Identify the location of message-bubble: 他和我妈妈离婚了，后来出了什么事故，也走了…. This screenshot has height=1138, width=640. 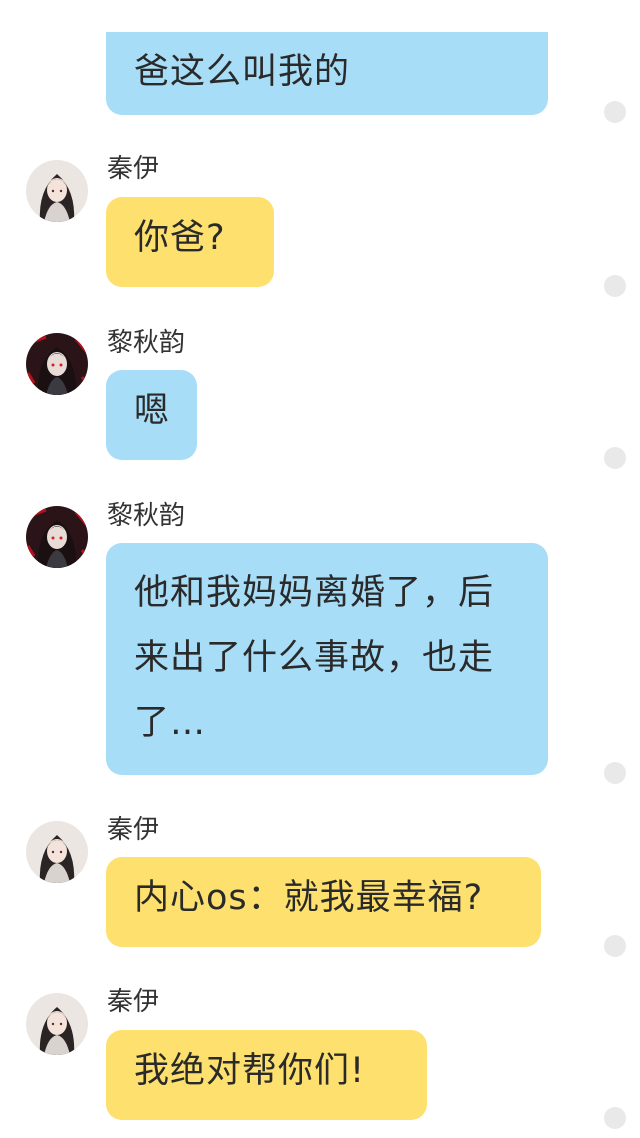
(327, 659).